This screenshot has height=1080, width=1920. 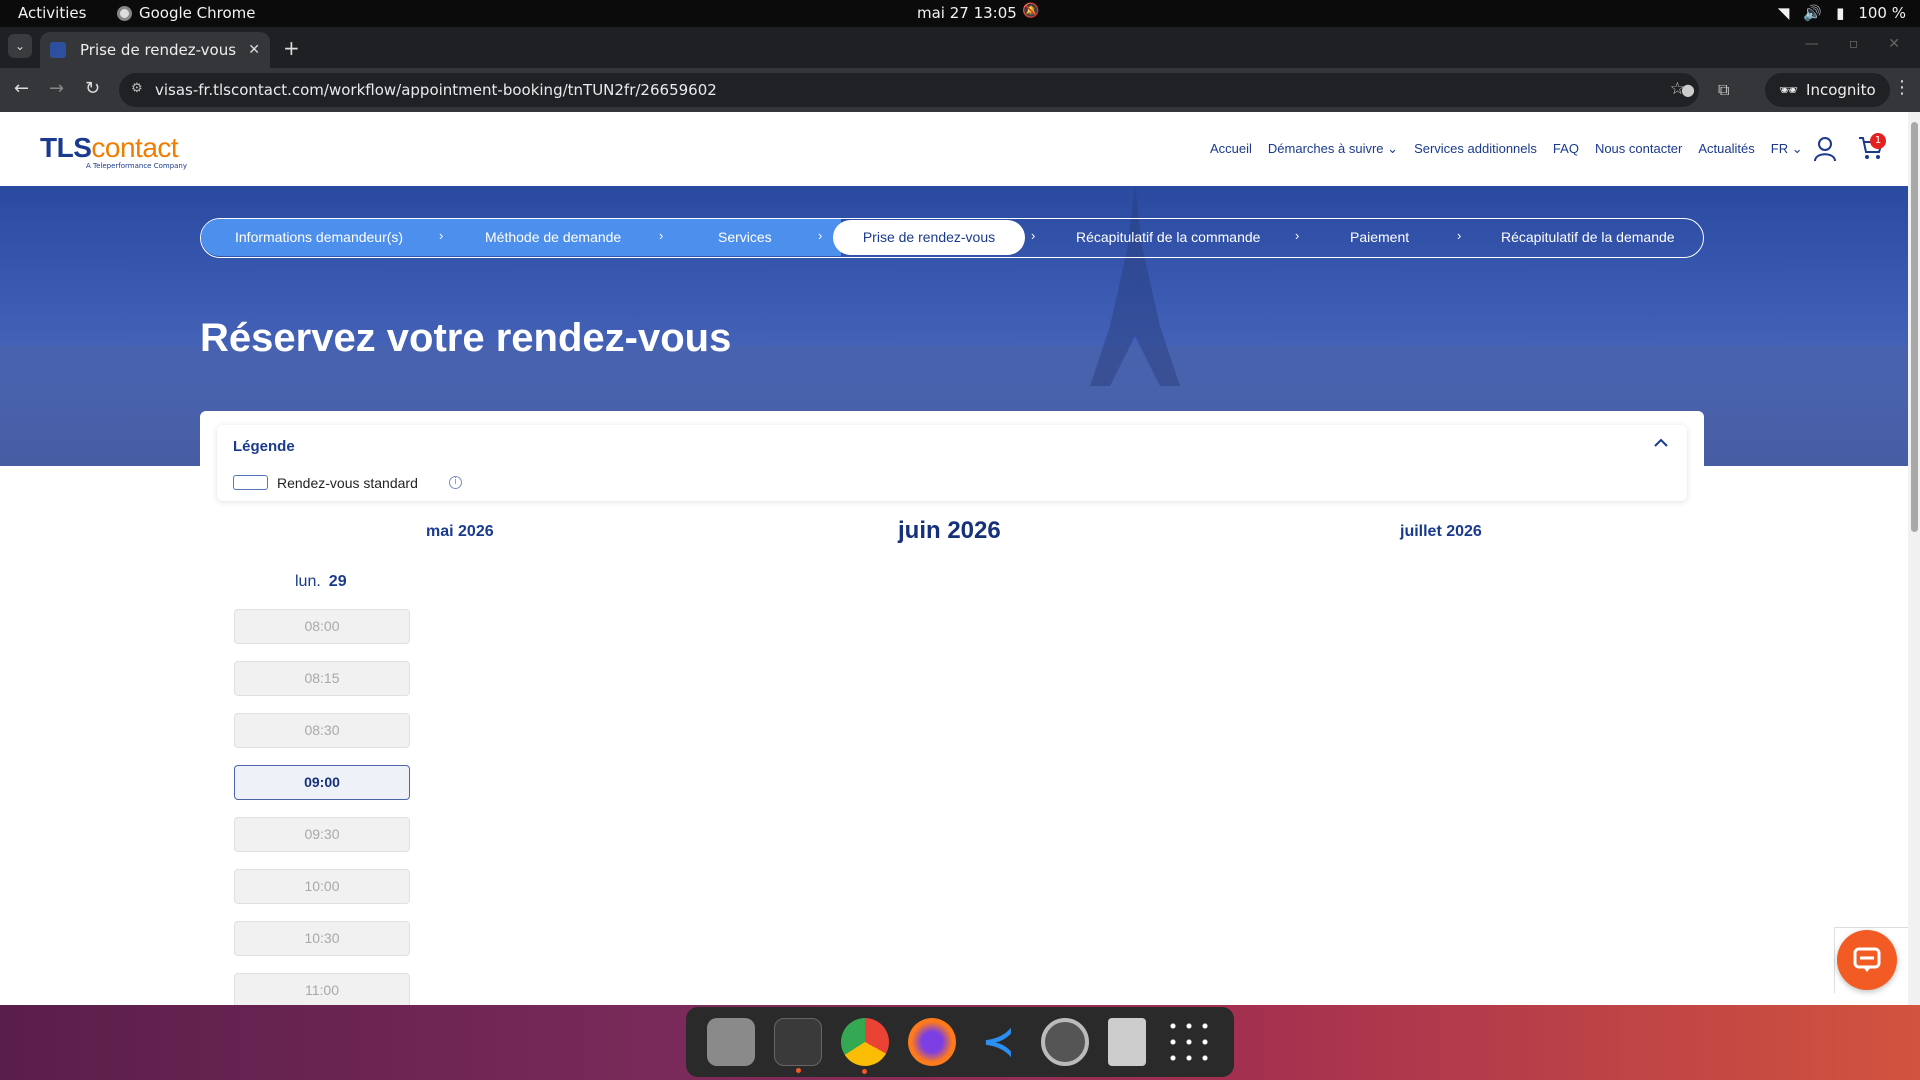 I want to click on page-scrollbar, so click(x=1914, y=558).